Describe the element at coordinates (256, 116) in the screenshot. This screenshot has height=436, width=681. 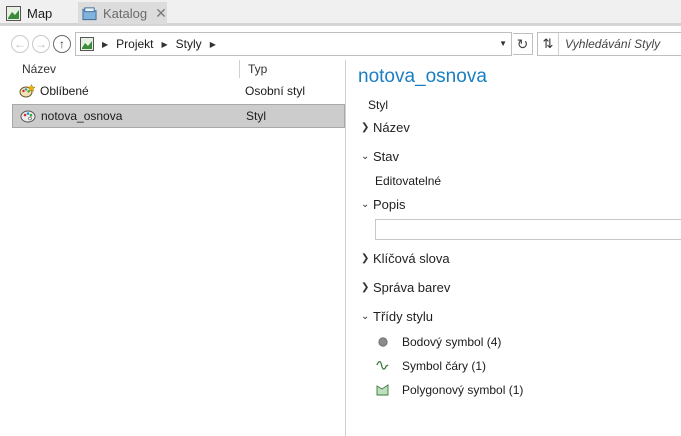
I see `list-item-type: Styl` at that location.